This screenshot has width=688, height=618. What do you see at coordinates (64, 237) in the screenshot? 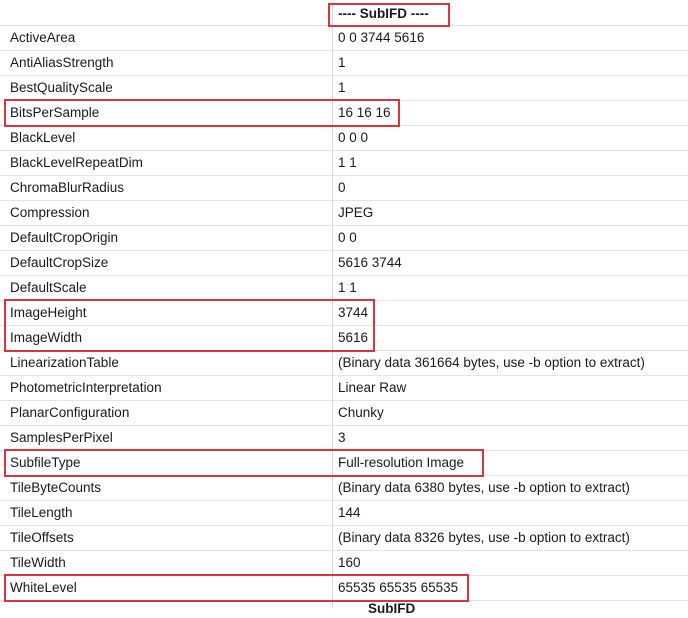
I see `tag-name: DefaultCropOrigin` at bounding box center [64, 237].